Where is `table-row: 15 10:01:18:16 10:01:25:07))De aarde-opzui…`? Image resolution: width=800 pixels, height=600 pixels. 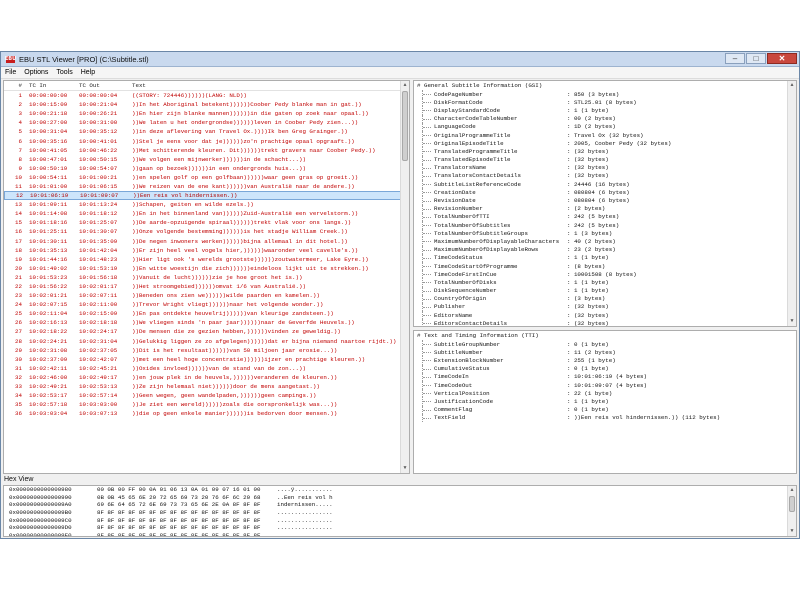
table-row: 15 10:01:18:16 10:01:25:07))De aarde-opzui… is located at coordinates (206, 222).